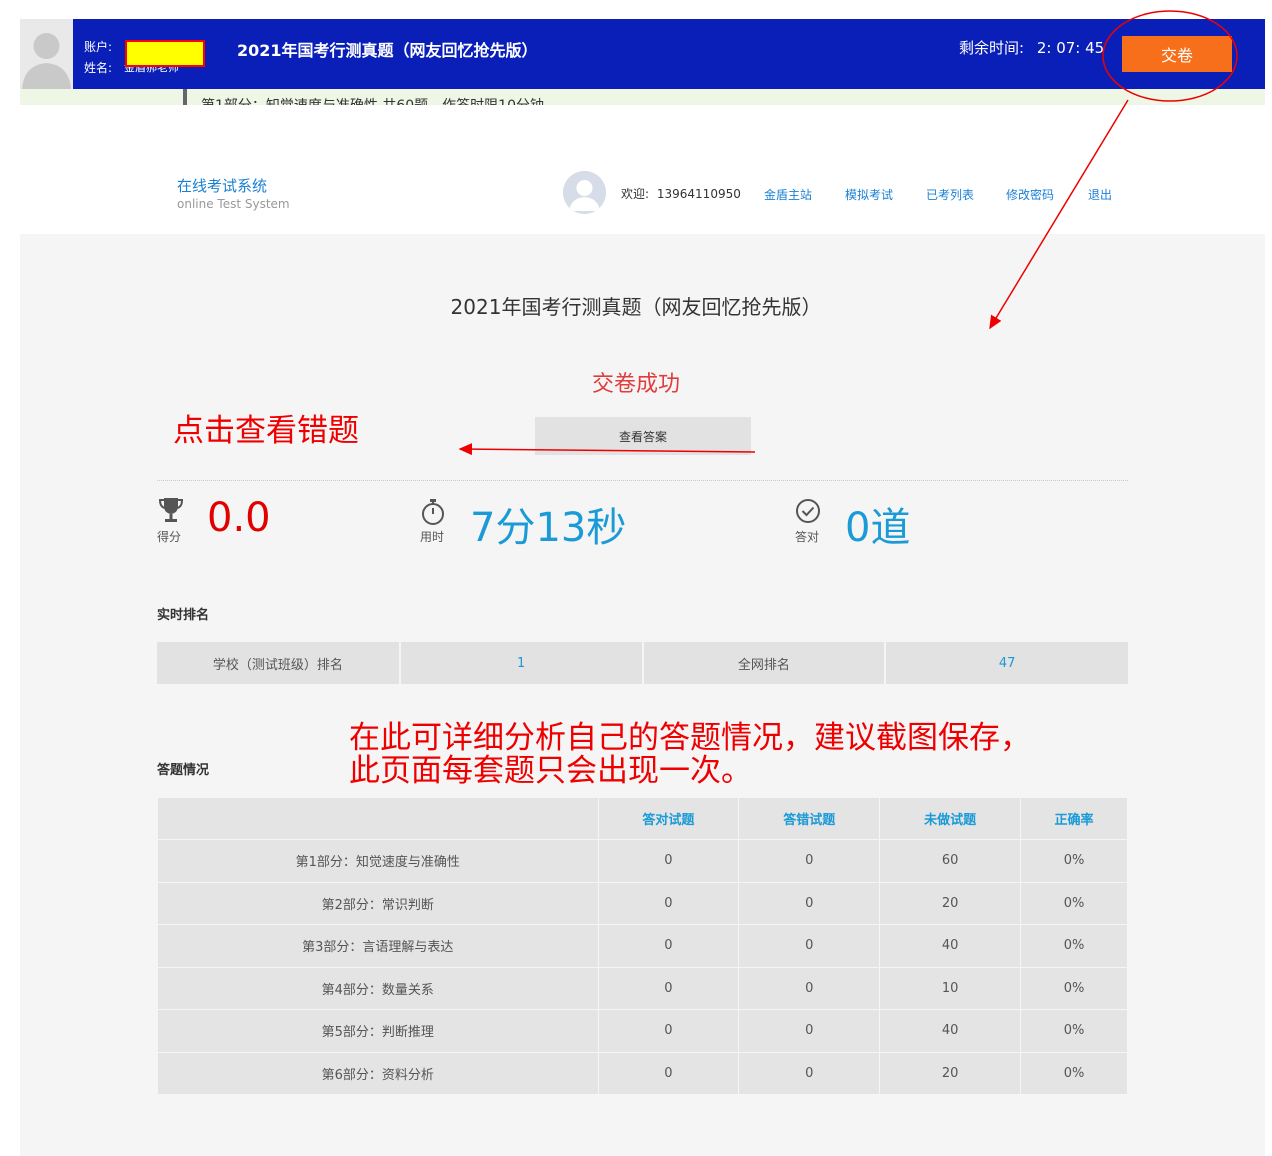  I want to click on analysis-annotation: 在此可详细分析自己的答题情况，建议截图保存， 此页面每套题只会出现一次。, so click(690, 755).